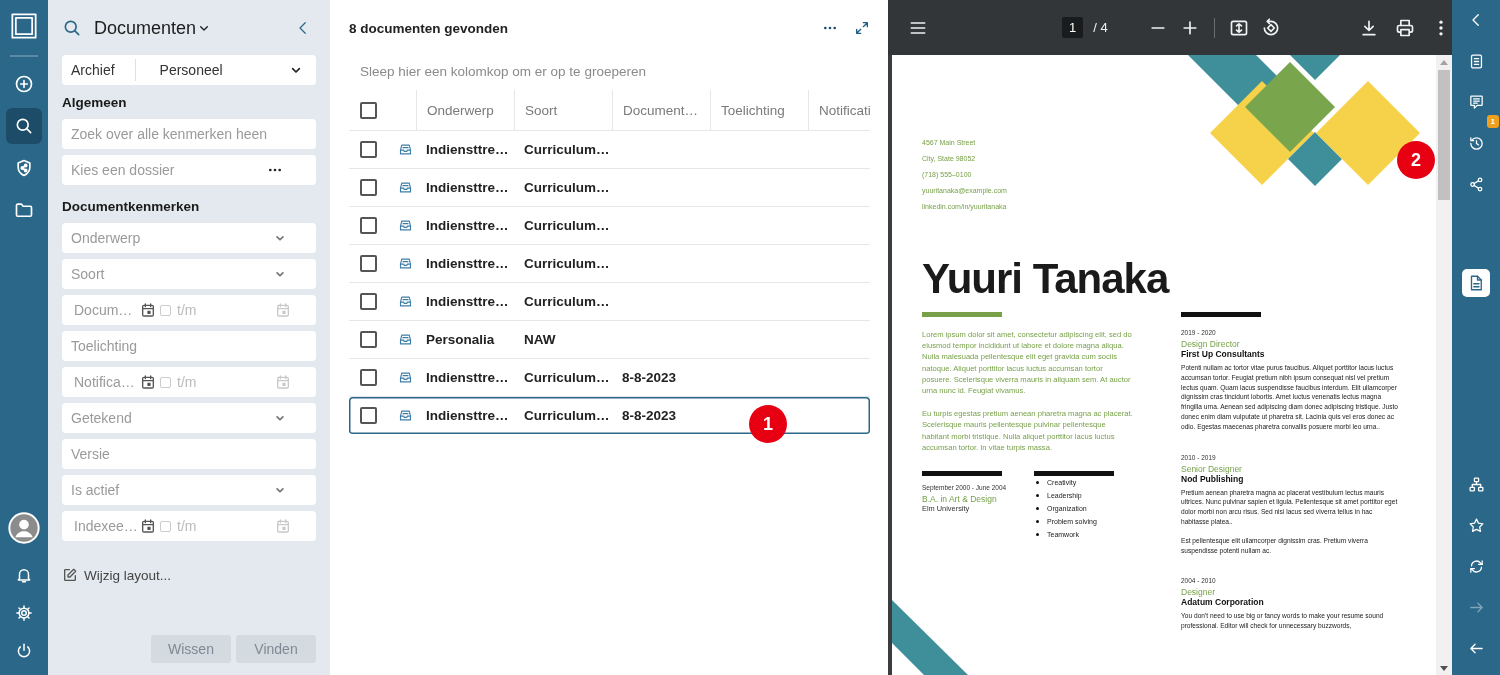  I want to click on column-header: Soort, so click(563, 110).